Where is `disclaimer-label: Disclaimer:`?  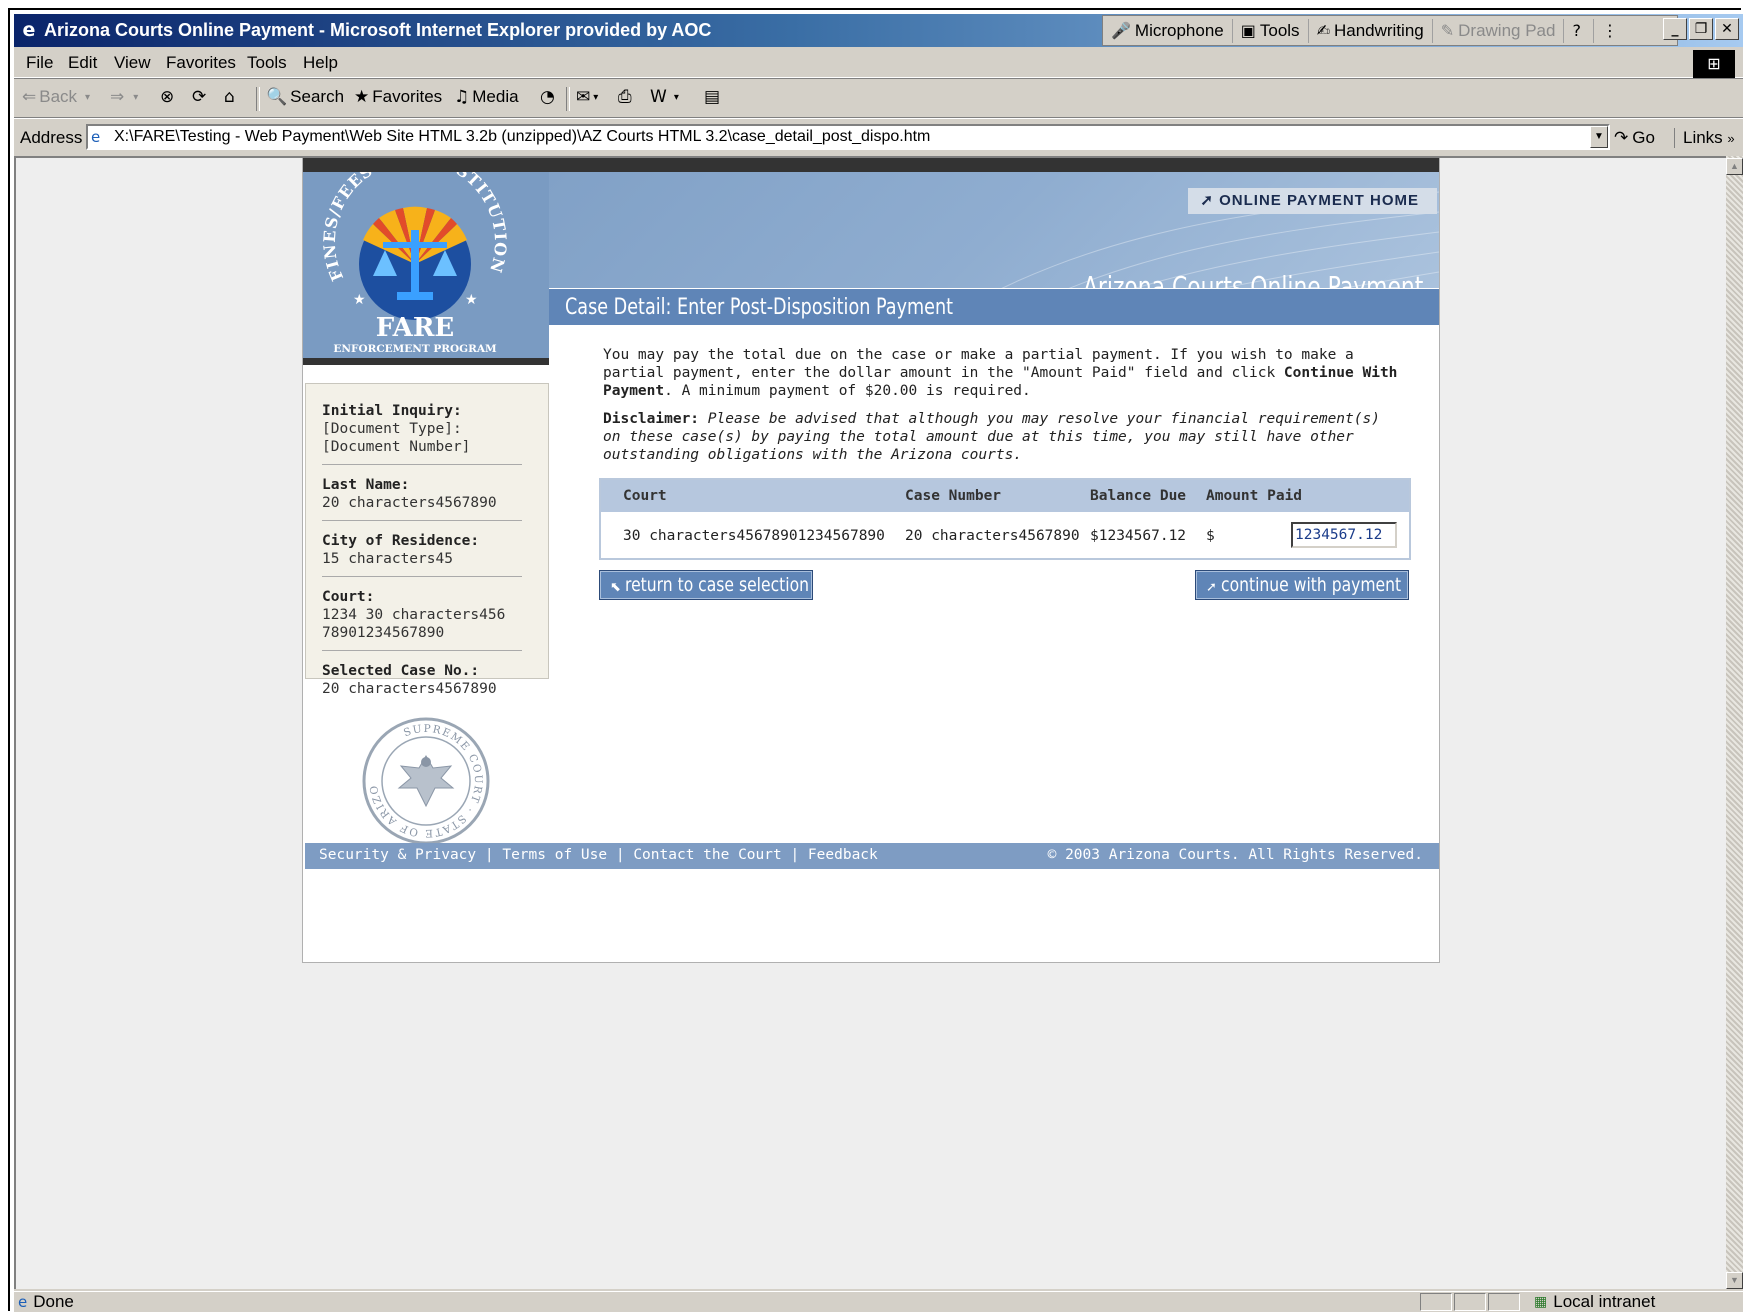
disclaimer-label: Disclaimer: is located at coordinates (651, 419).